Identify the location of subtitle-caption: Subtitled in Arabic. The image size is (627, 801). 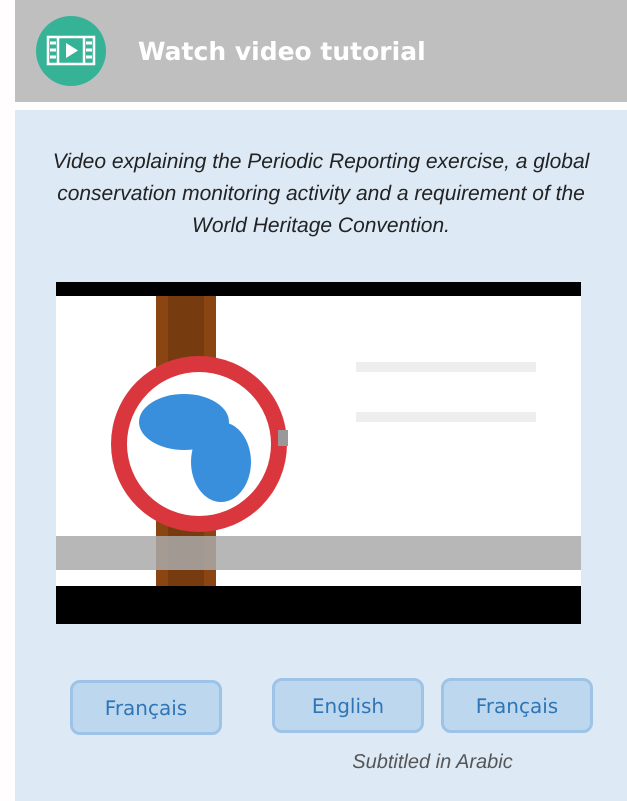
(432, 762).